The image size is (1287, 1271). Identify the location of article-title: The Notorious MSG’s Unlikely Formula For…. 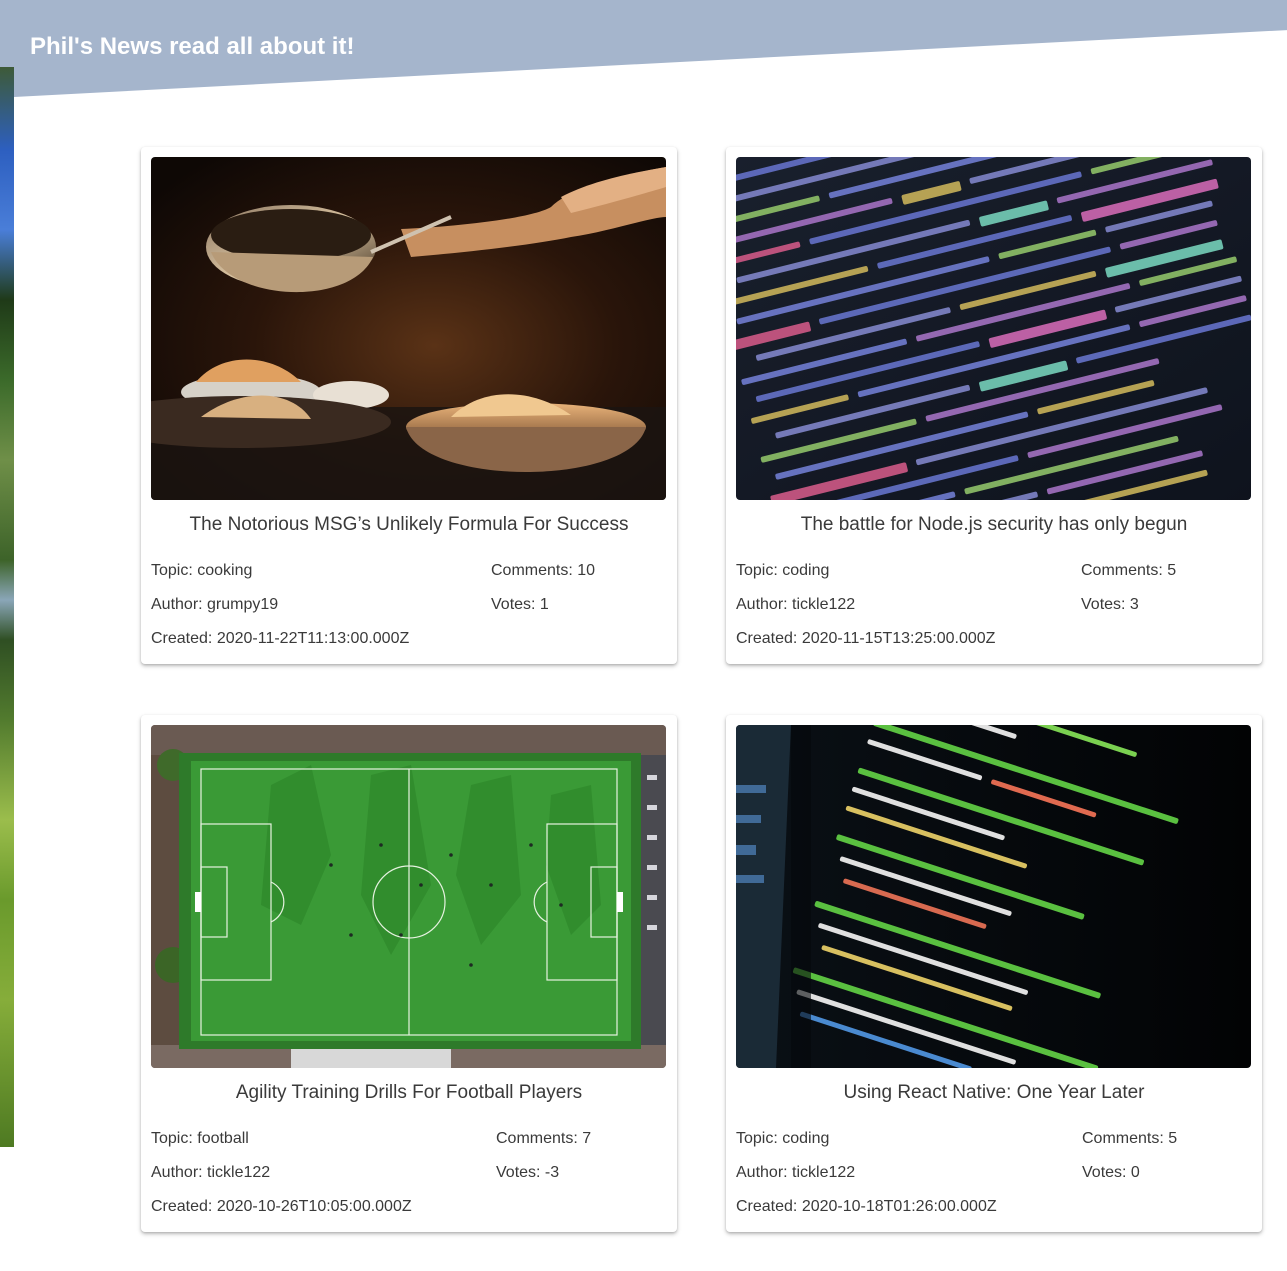
(409, 525).